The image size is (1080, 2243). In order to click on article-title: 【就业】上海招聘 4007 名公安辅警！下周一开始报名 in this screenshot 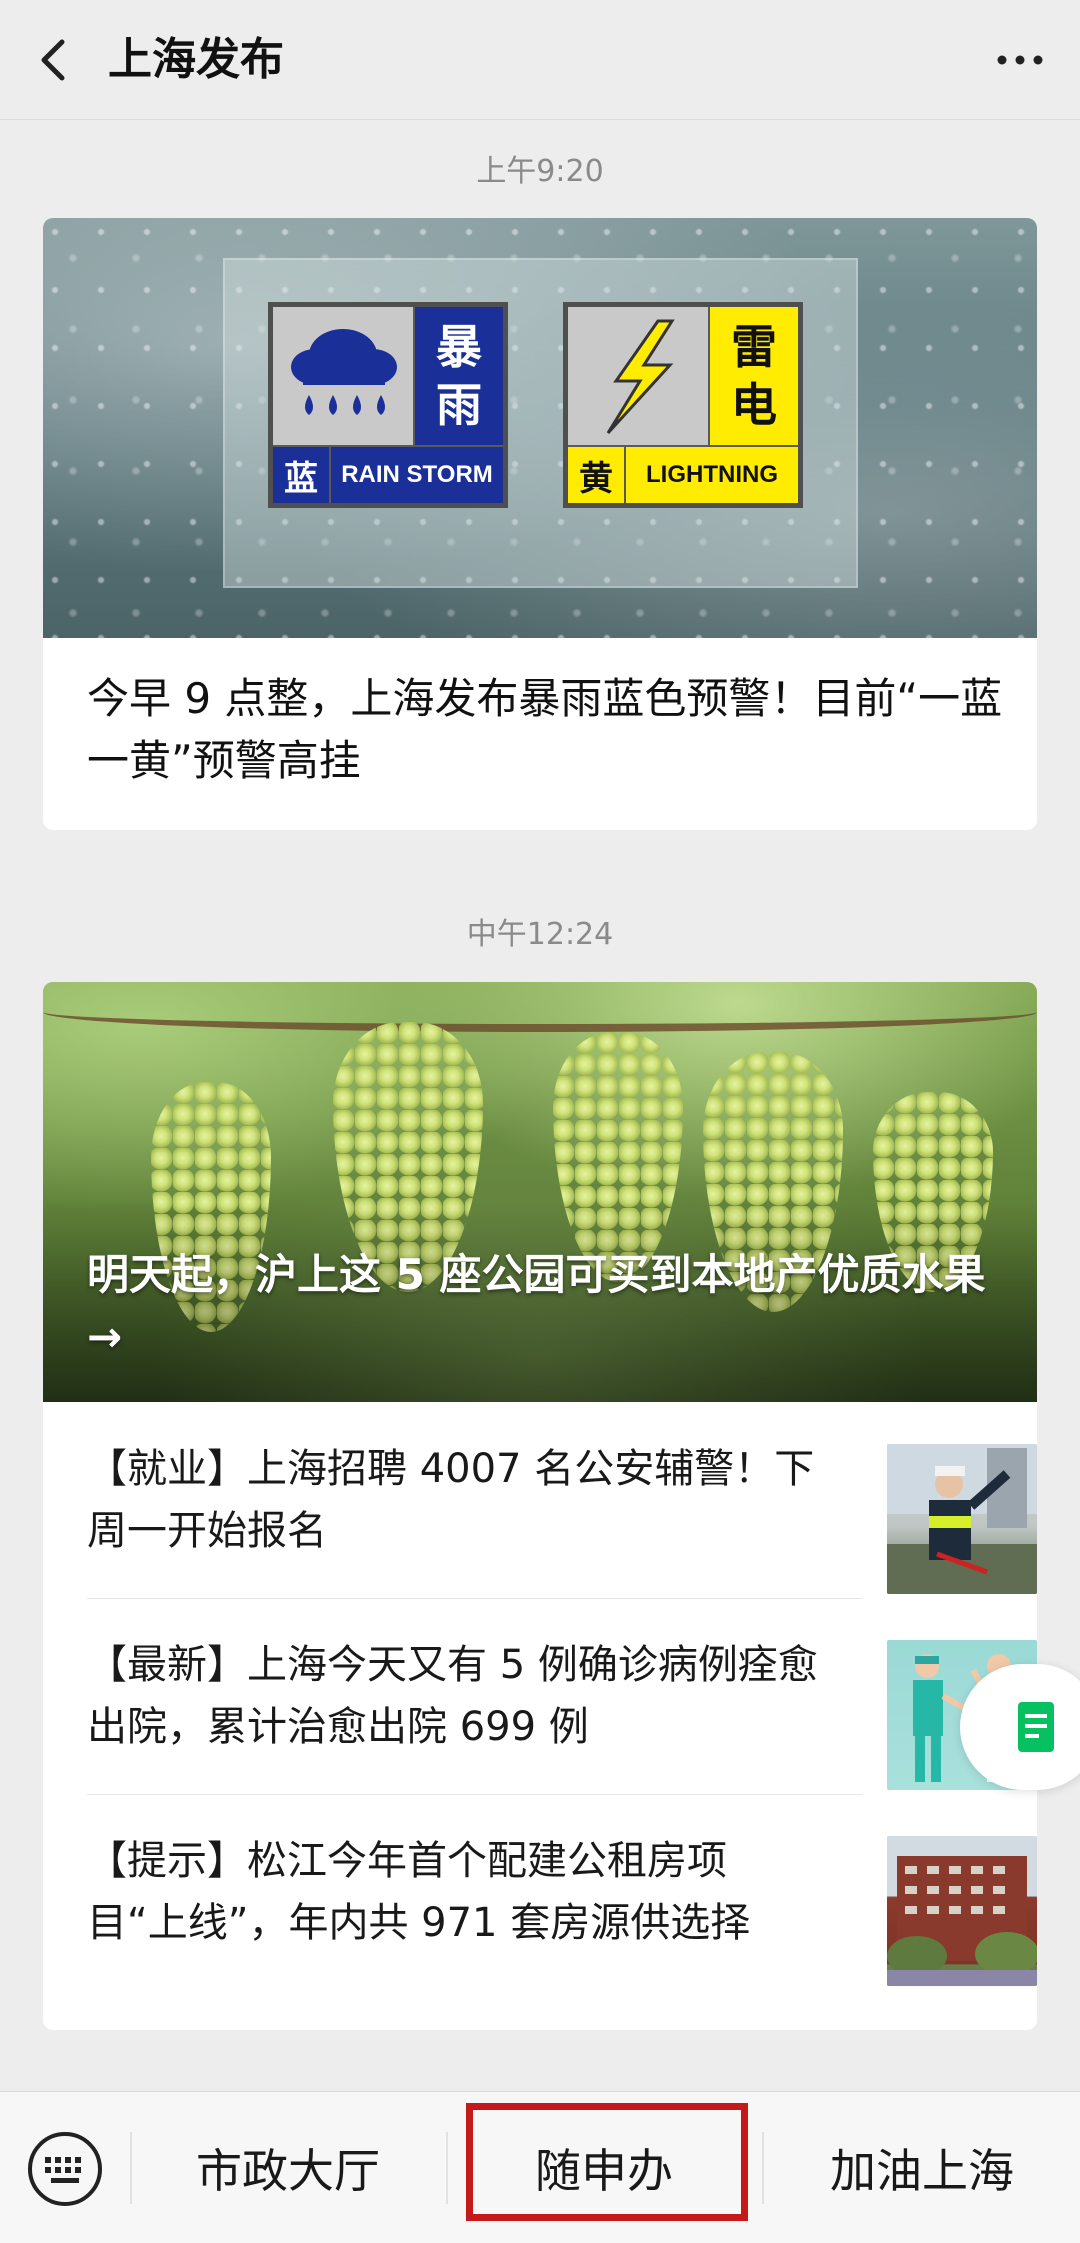, I will do `click(457, 1500)`.